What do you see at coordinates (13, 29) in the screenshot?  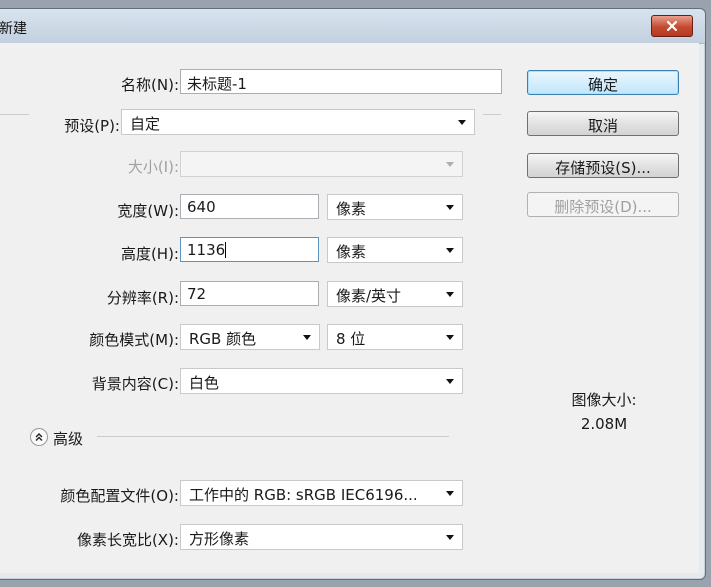 I see `window-title: 新建` at bounding box center [13, 29].